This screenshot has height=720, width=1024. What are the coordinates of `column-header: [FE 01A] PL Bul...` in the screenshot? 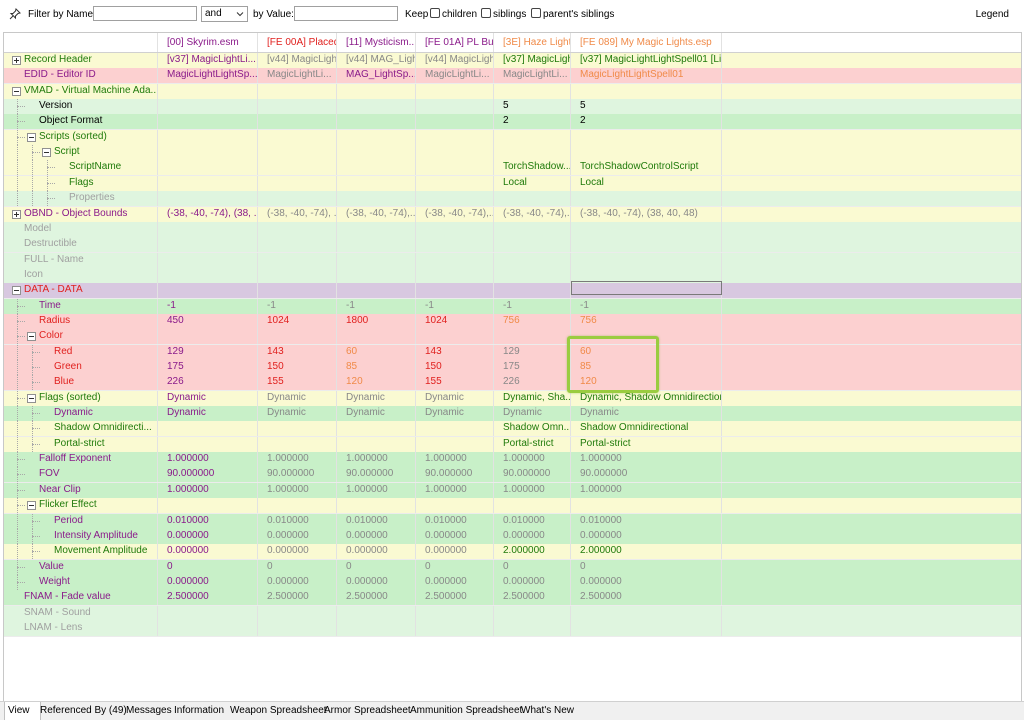 It's located at (455, 42).